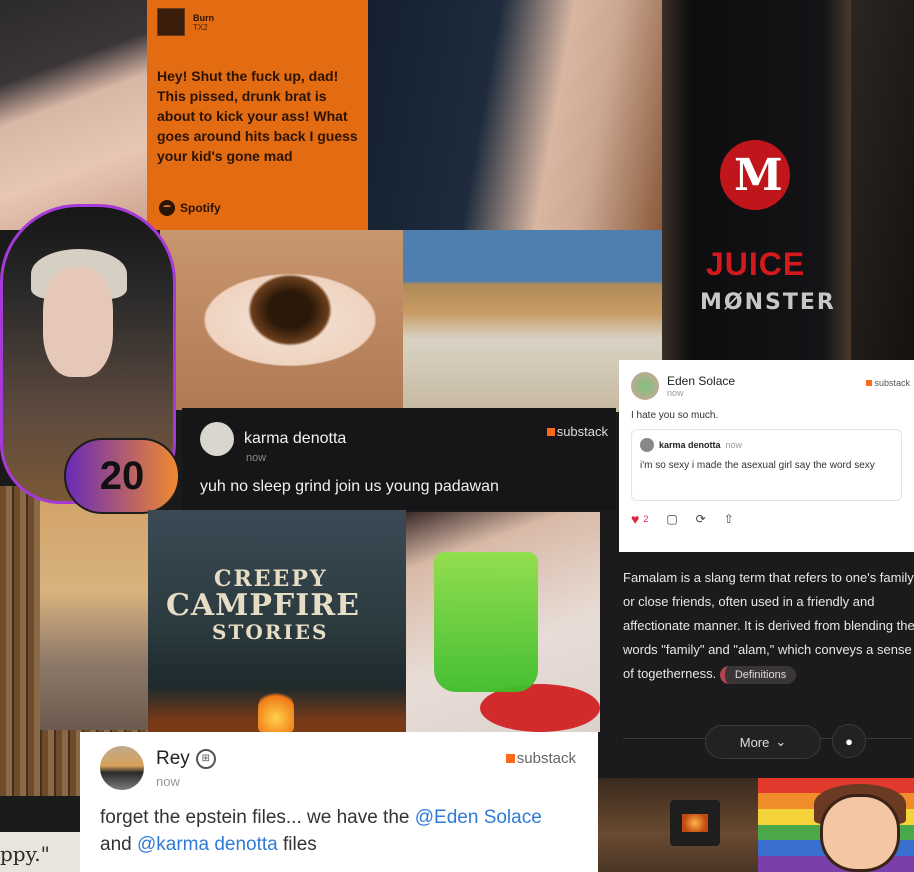 The height and width of the screenshot is (872, 914). Describe the element at coordinates (478, 817) in the screenshot. I see `mention-eden: @Eden Solace` at that location.